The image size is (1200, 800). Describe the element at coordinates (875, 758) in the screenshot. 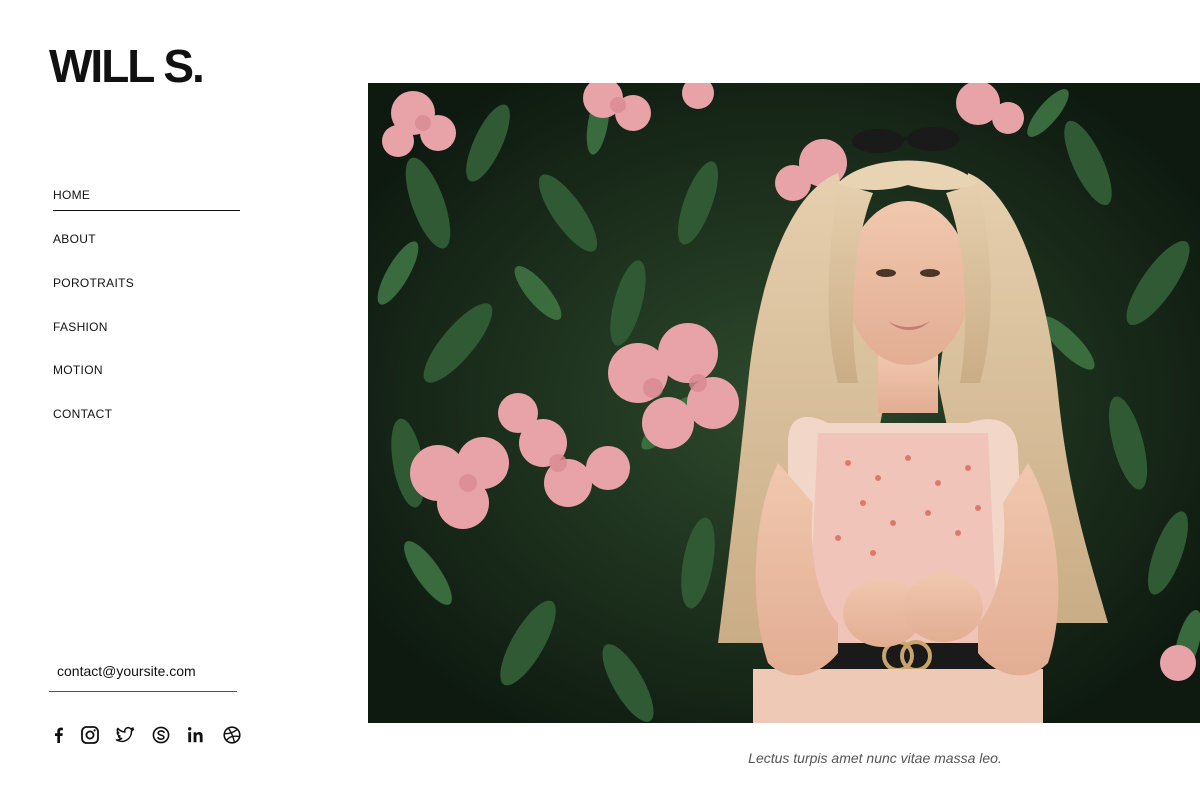

I see `photo-caption: Lectus turpis amet nunc vitae massa leo.` at that location.